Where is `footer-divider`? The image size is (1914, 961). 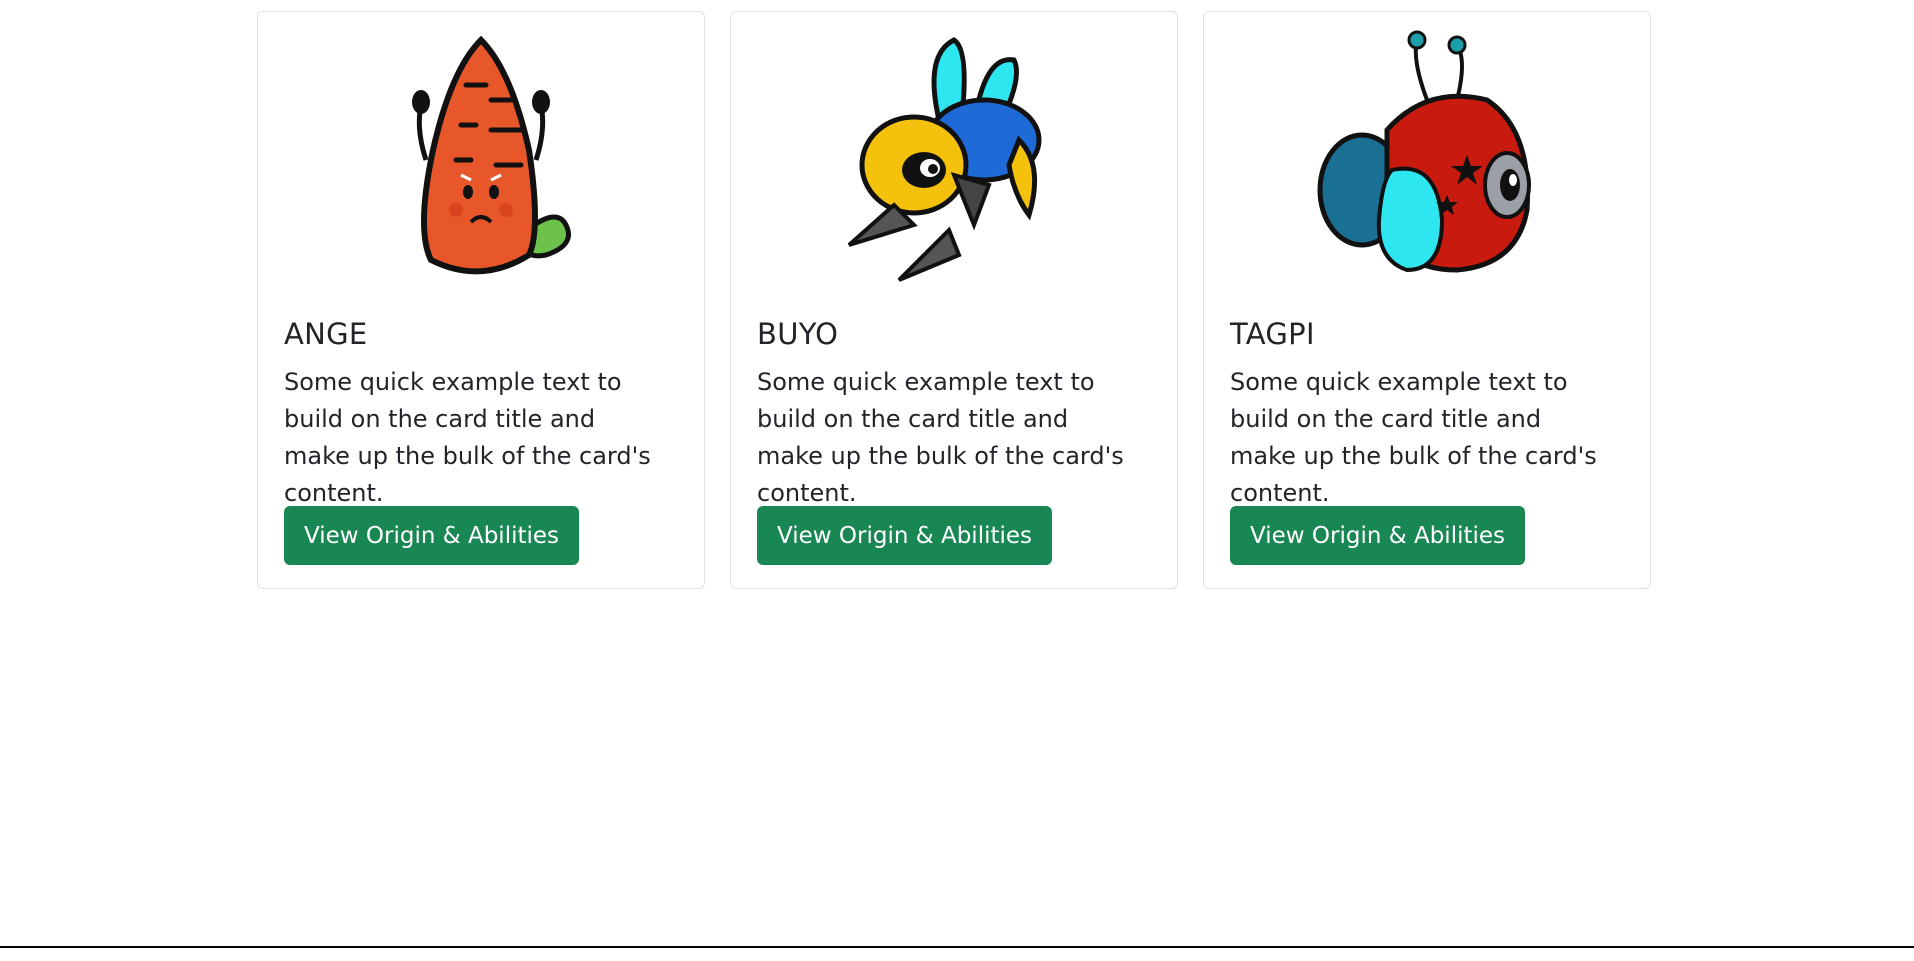
footer-divider is located at coordinates (957, 947).